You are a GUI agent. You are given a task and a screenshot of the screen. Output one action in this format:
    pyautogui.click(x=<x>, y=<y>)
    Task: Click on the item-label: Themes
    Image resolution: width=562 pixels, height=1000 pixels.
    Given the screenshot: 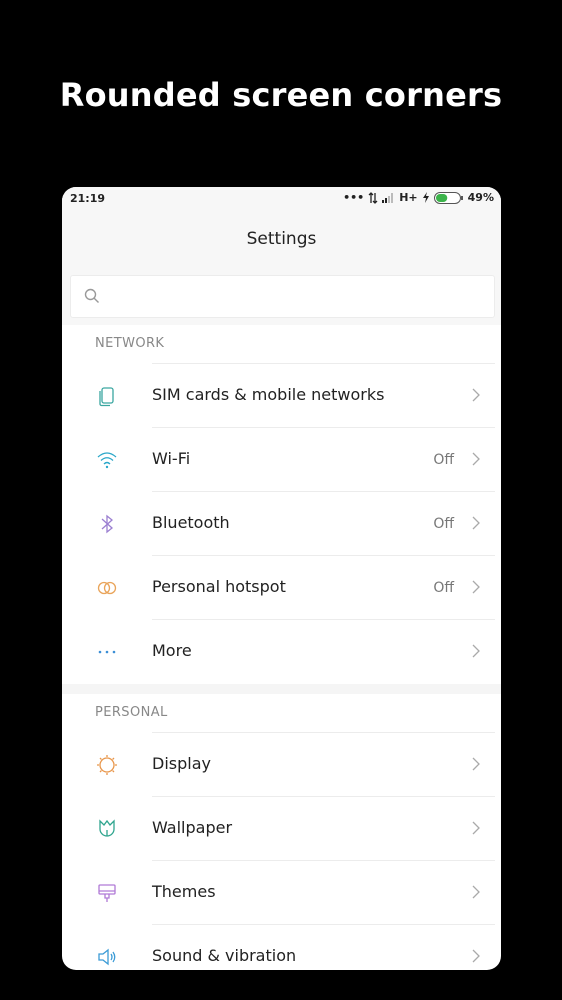 What is the action you would take?
    pyautogui.click(x=184, y=891)
    